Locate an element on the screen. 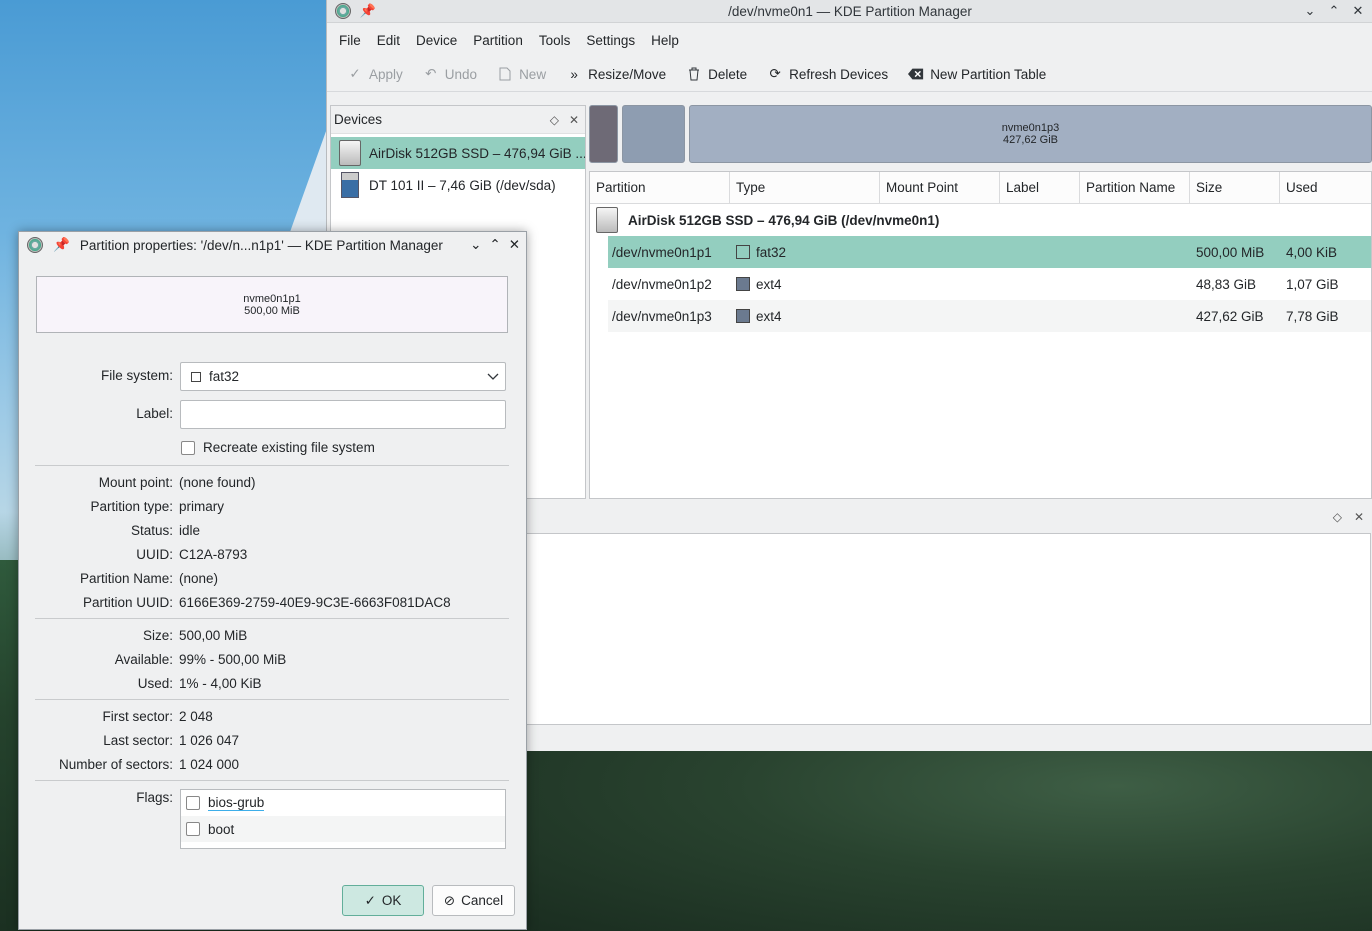  menu-file: File is located at coordinates (350, 40).